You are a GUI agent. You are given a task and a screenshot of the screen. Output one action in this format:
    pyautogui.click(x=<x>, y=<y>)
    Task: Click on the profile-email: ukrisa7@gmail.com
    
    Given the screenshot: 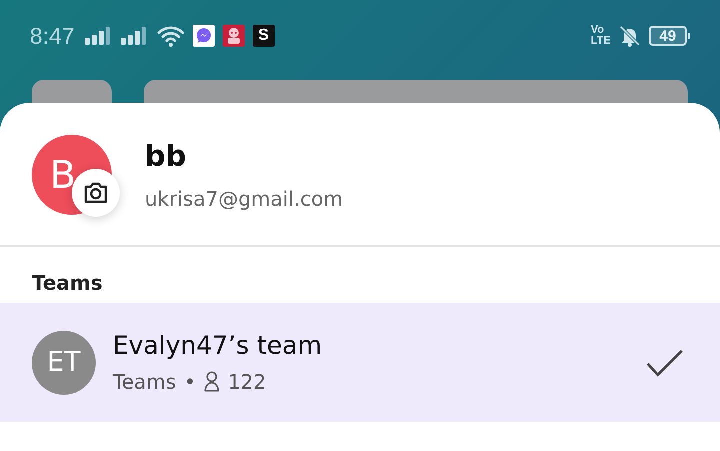 What is the action you would take?
    pyautogui.click(x=244, y=199)
    